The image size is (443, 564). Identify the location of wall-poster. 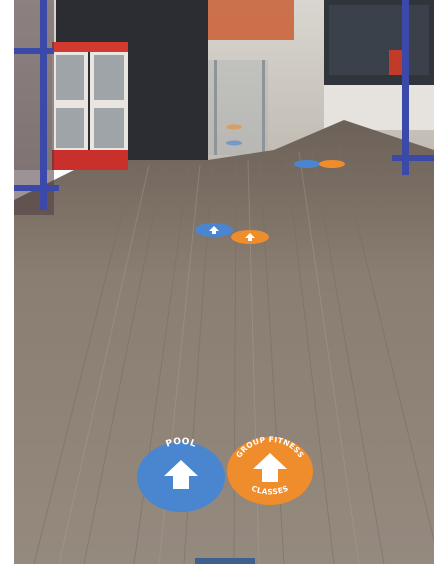
(249, 20).